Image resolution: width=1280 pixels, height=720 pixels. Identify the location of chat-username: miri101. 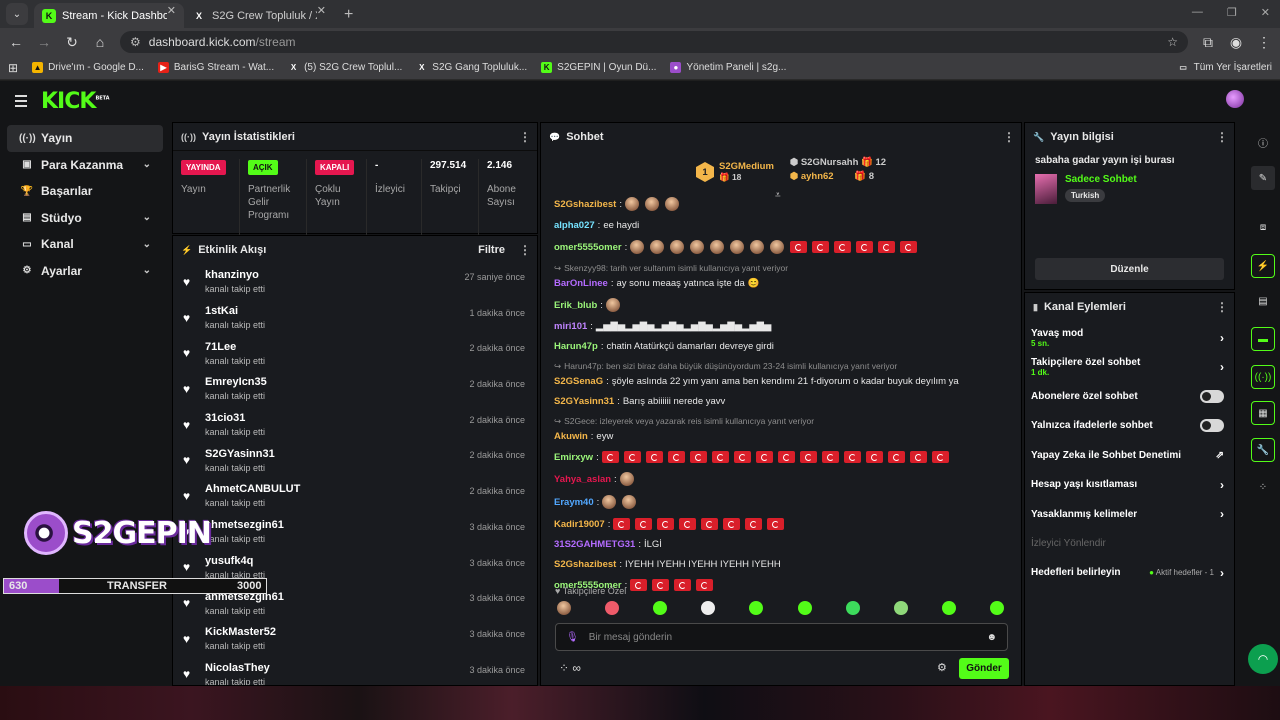
(570, 326).